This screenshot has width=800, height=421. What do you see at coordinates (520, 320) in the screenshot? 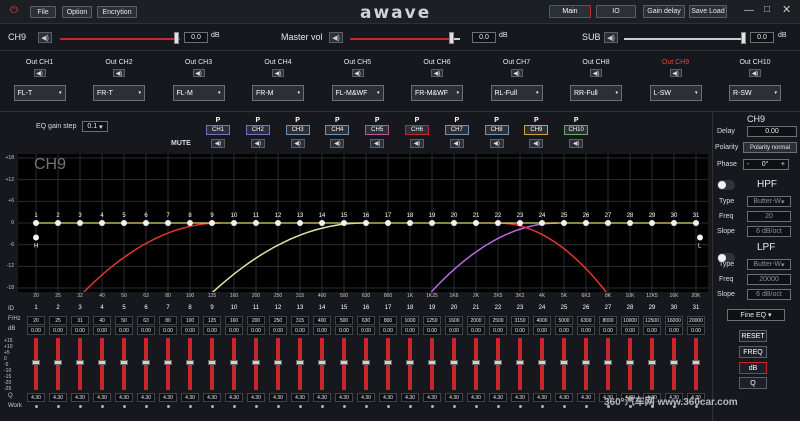
I see `band-freq-field: 3150` at bounding box center [520, 320].